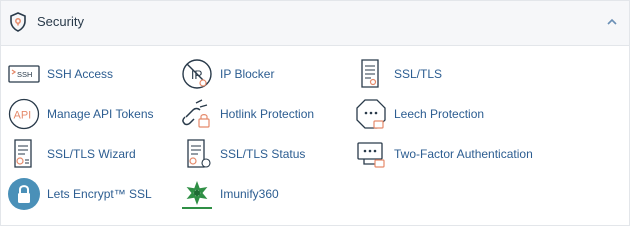 The width and height of the screenshot is (630, 240). Describe the element at coordinates (80, 74) in the screenshot. I see `item-label: SSH Access` at that location.